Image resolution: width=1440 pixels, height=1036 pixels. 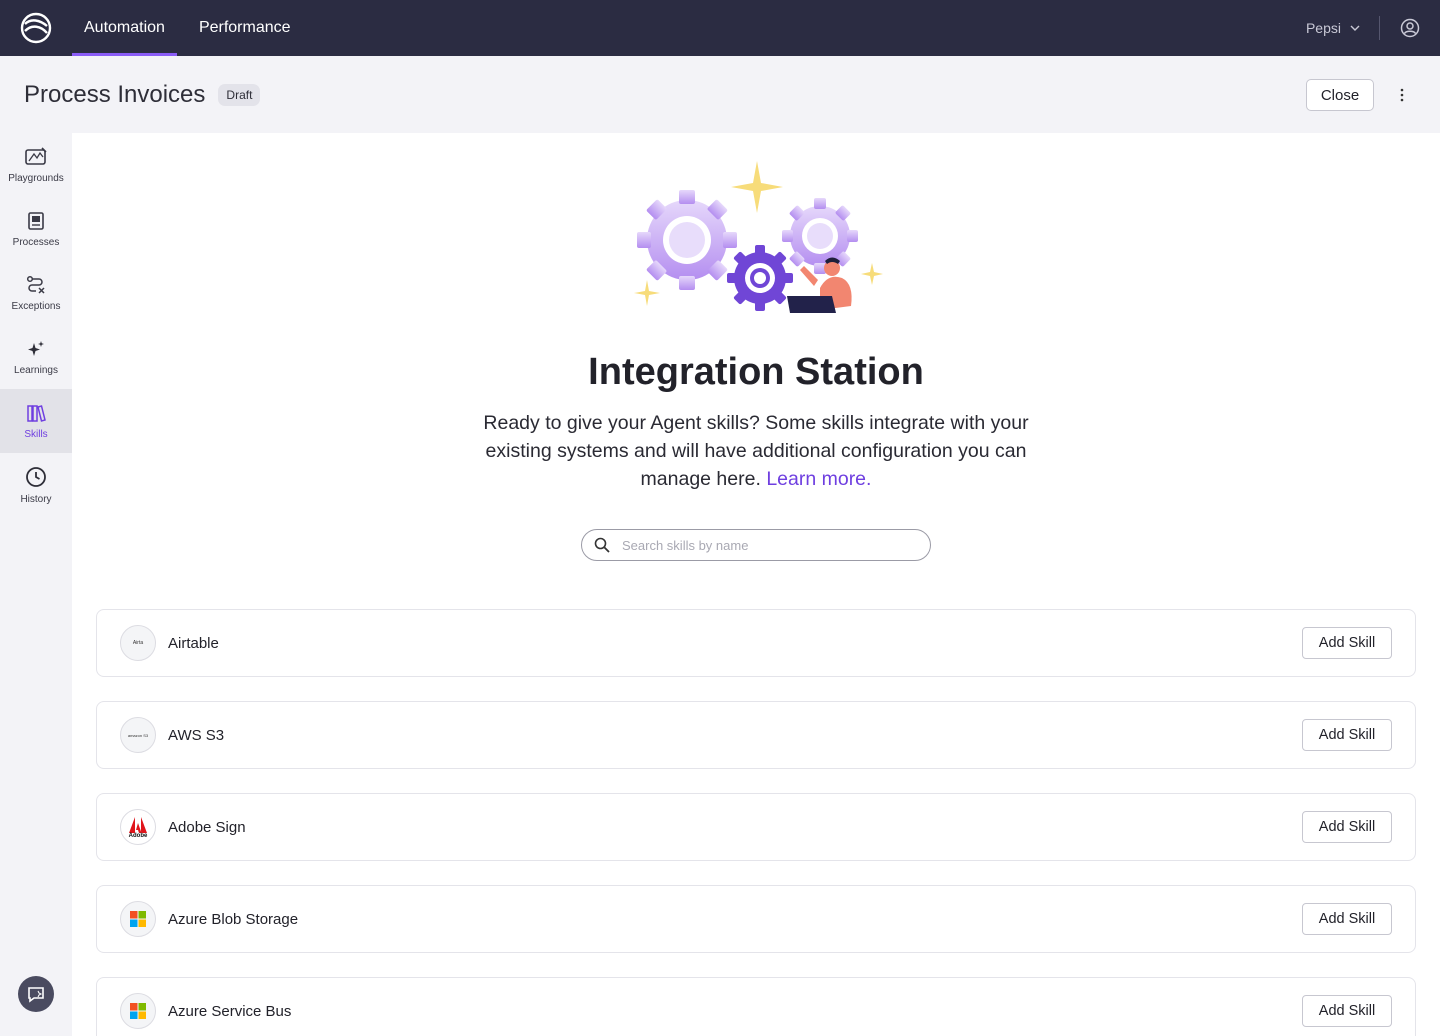 What do you see at coordinates (1323, 28) in the screenshot?
I see `org-name: Pepsi` at bounding box center [1323, 28].